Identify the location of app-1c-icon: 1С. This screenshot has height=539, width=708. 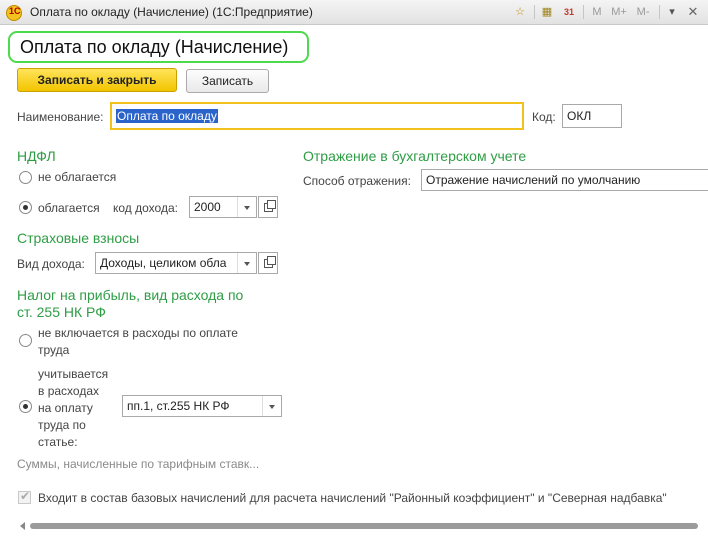
(14, 13).